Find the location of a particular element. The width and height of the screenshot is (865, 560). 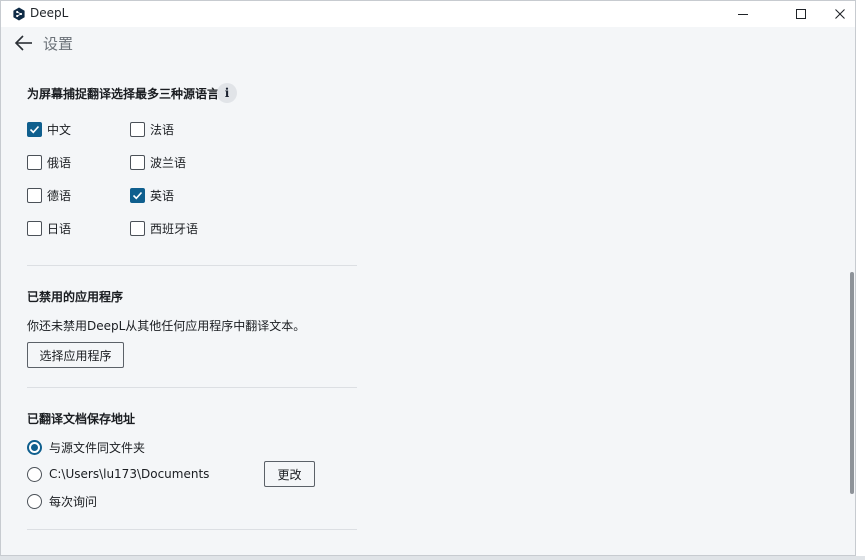

arrow-left-icon is located at coordinates (24, 43).